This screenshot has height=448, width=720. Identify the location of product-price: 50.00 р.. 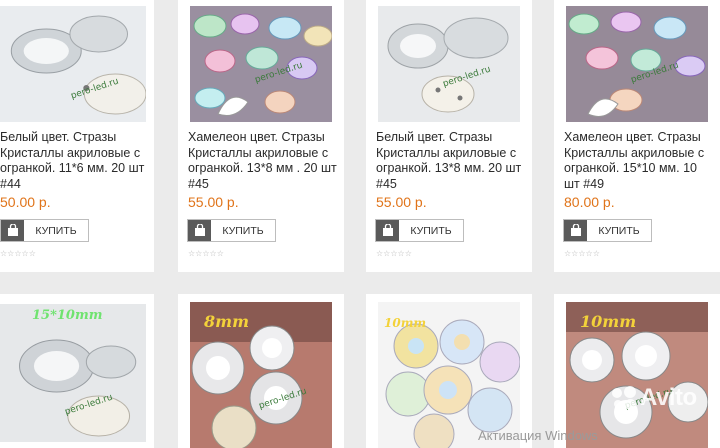
(25, 202).